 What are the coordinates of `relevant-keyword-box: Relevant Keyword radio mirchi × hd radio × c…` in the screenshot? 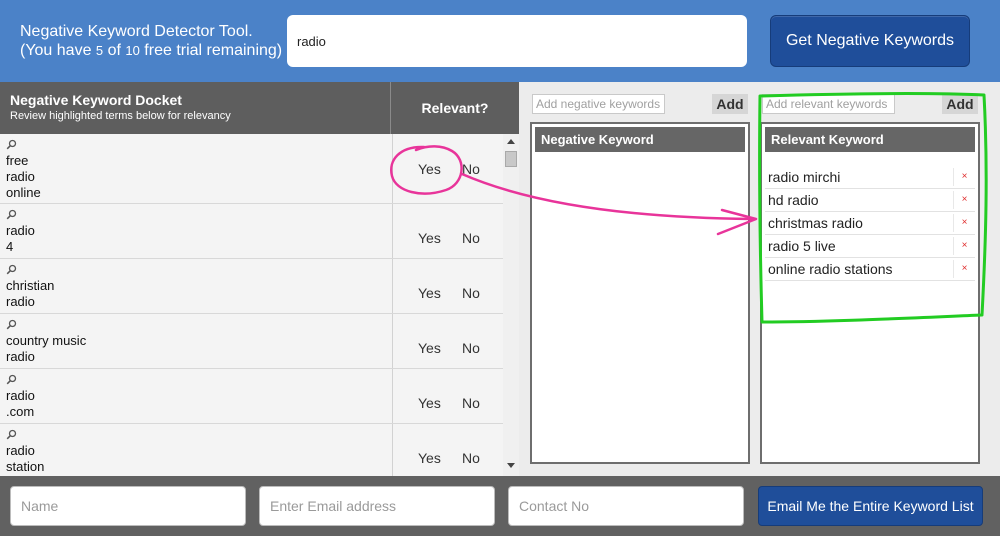 It's located at (870, 293).